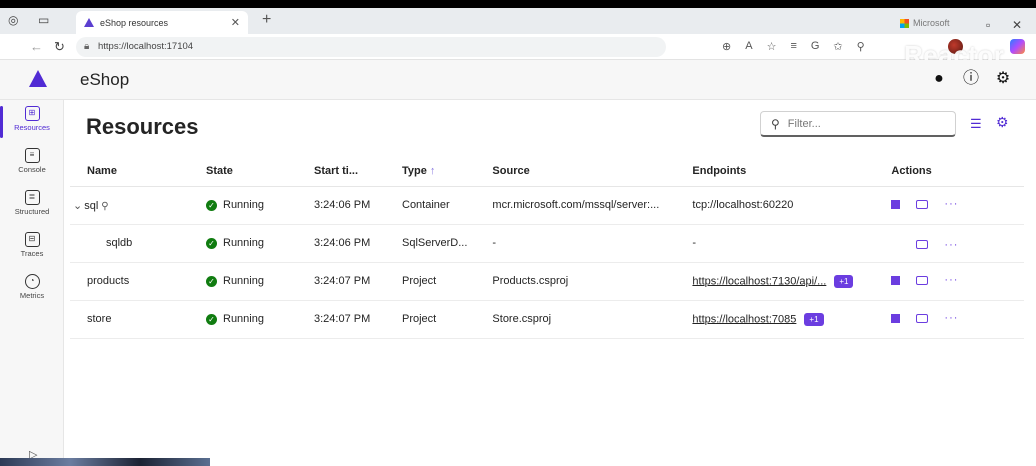  I want to click on cell-source: Store.csproj, so click(575, 319).